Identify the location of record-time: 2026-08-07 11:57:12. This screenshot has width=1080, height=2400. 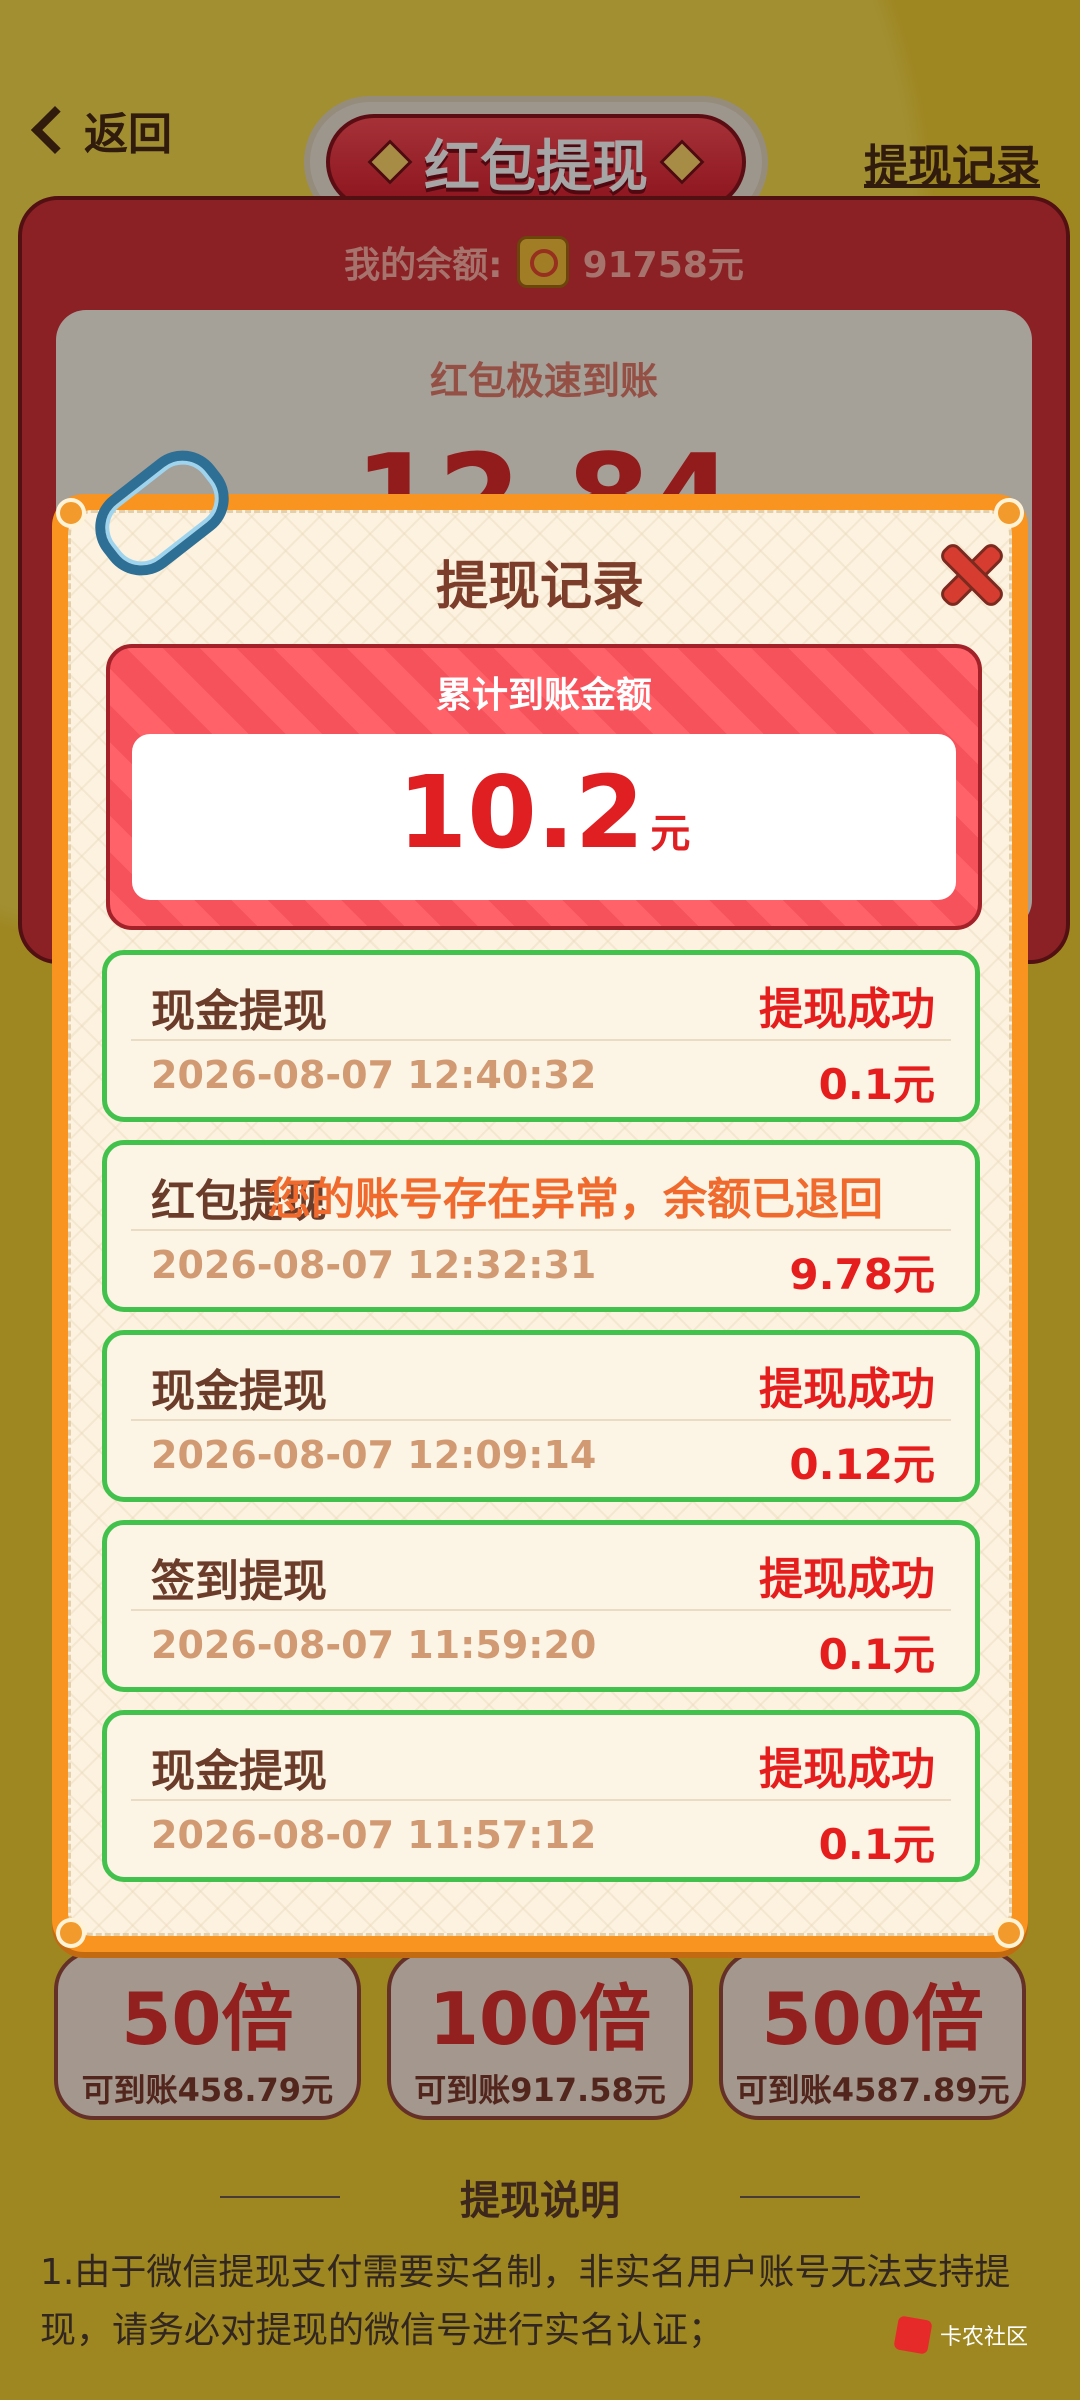
(374, 1835).